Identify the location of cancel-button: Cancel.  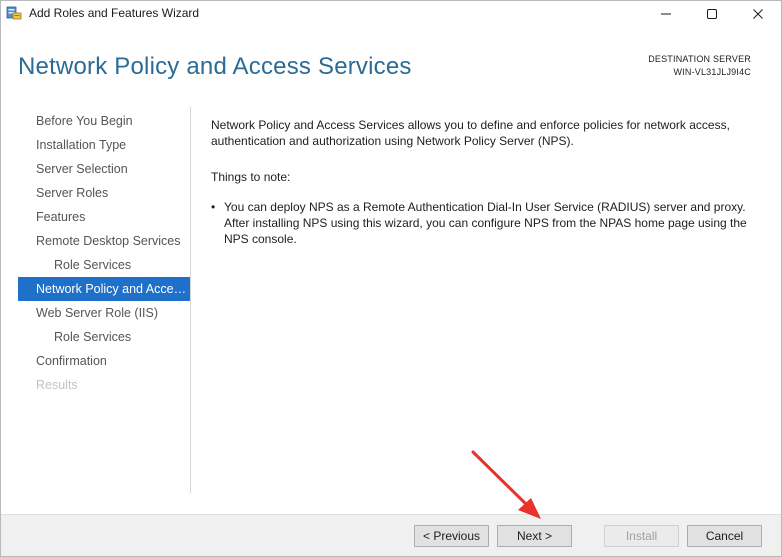
(724, 536).